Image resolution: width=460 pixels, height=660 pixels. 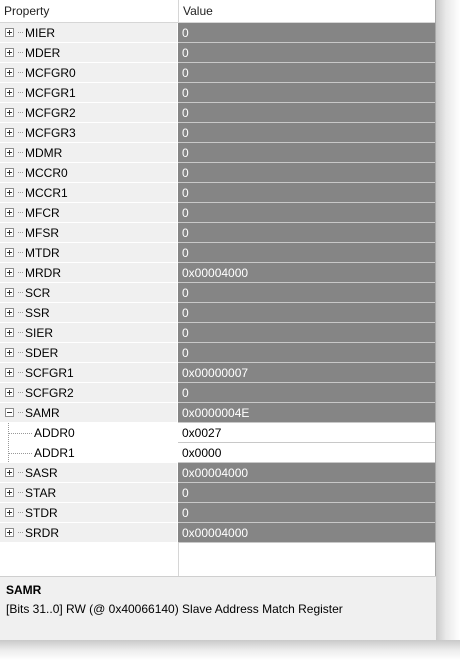 I want to click on register-row: MCFGR3 0, so click(x=217, y=133).